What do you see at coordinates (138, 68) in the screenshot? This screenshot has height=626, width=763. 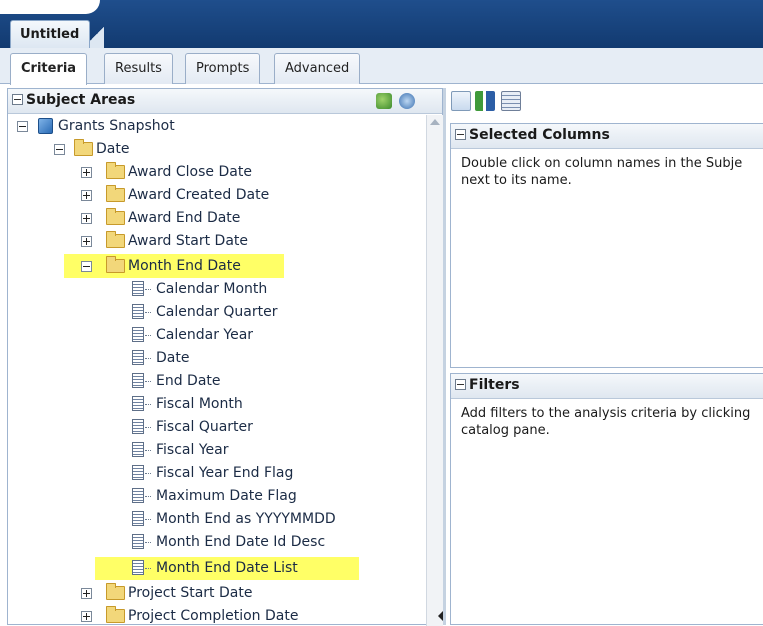 I see `tab-results: Results` at bounding box center [138, 68].